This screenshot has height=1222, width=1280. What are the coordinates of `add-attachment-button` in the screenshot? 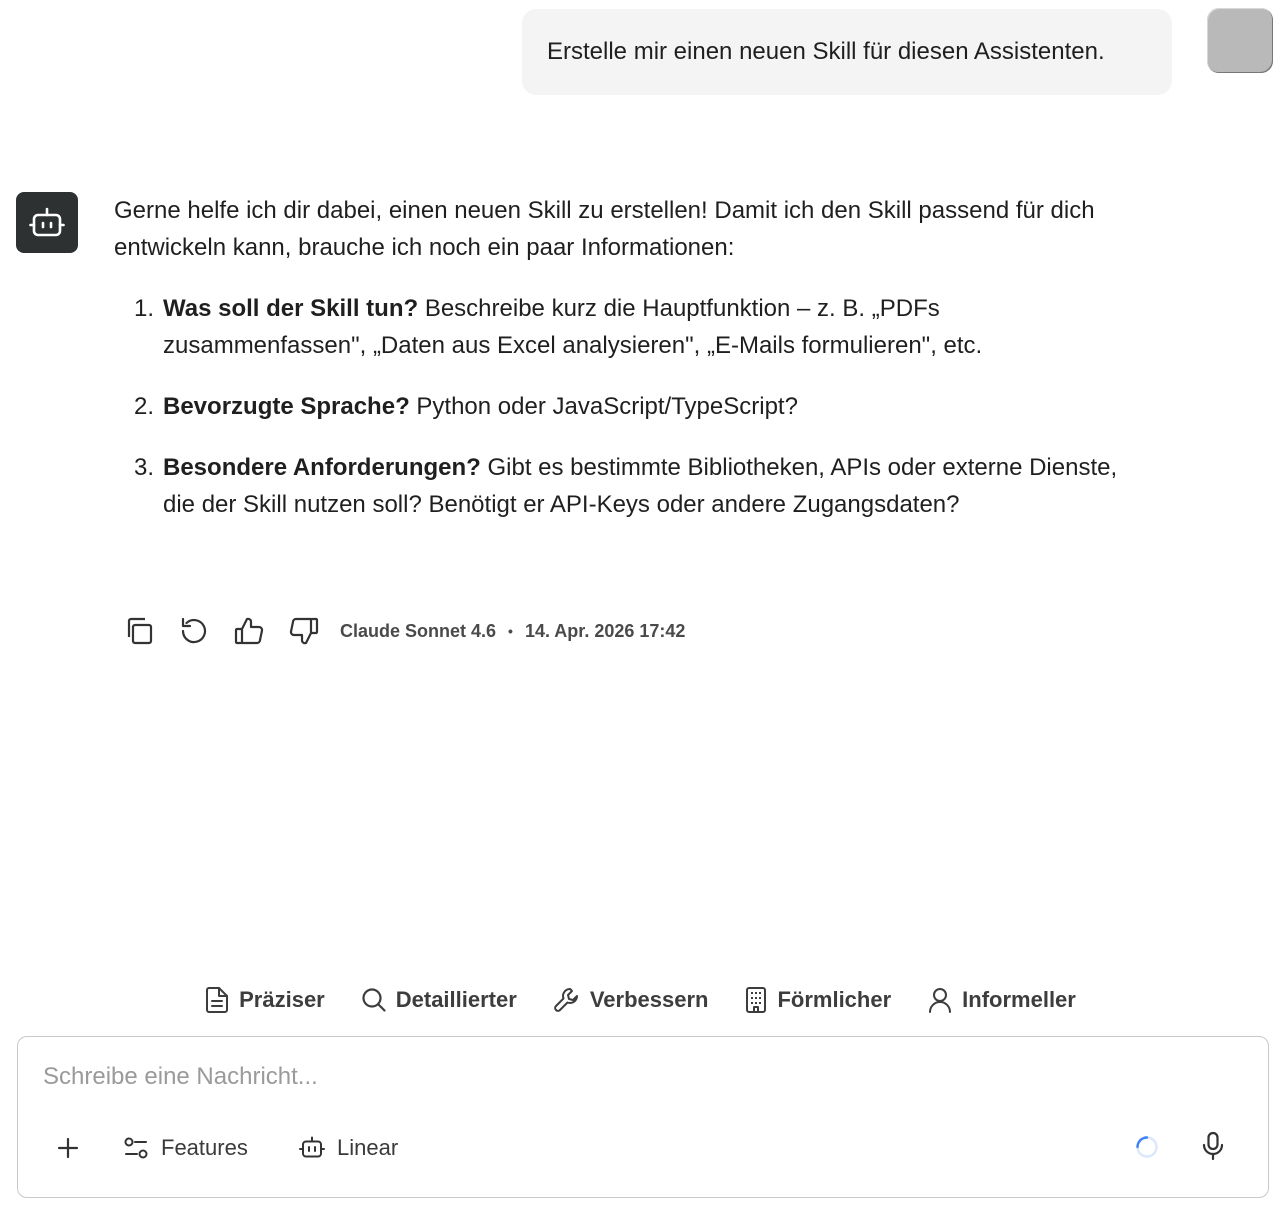 It's located at (74, 1148).